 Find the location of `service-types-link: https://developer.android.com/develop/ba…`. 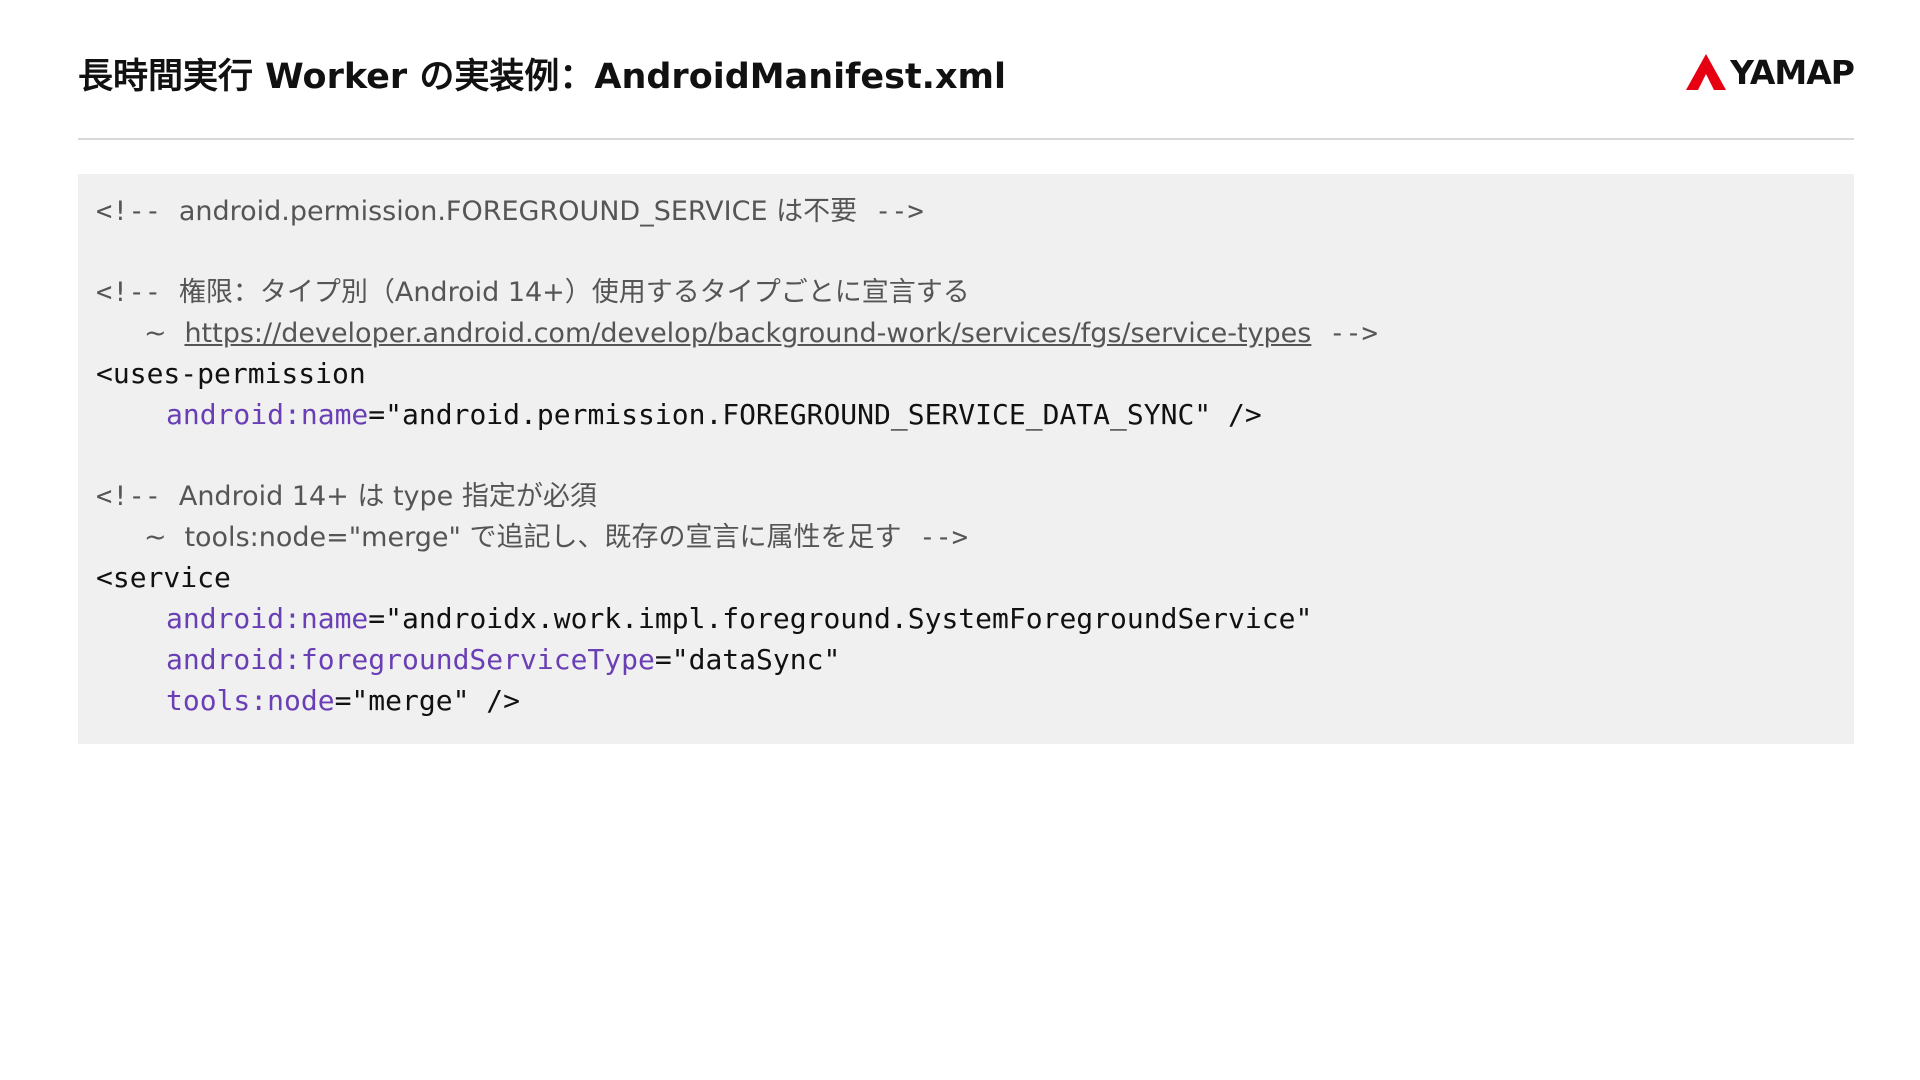

service-types-link: https://developer.android.com/develop/ba… is located at coordinates (747, 333).